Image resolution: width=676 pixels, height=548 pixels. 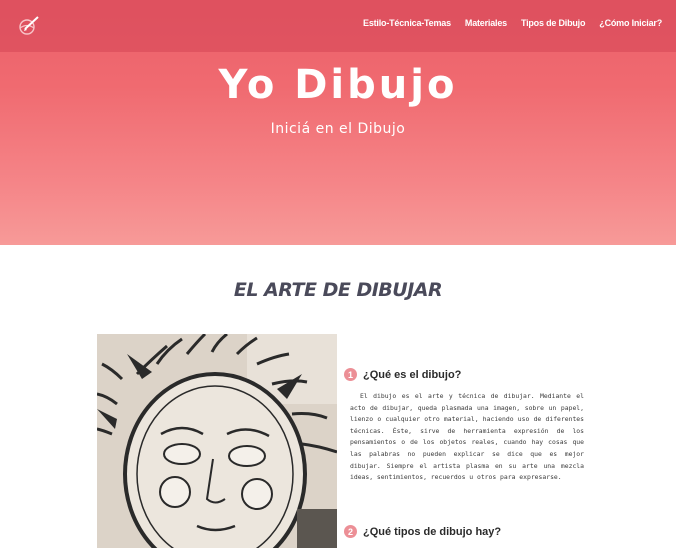 What do you see at coordinates (630, 23) in the screenshot?
I see `nav-item-como-iniciar: ¿Cómo Iniciar?` at bounding box center [630, 23].